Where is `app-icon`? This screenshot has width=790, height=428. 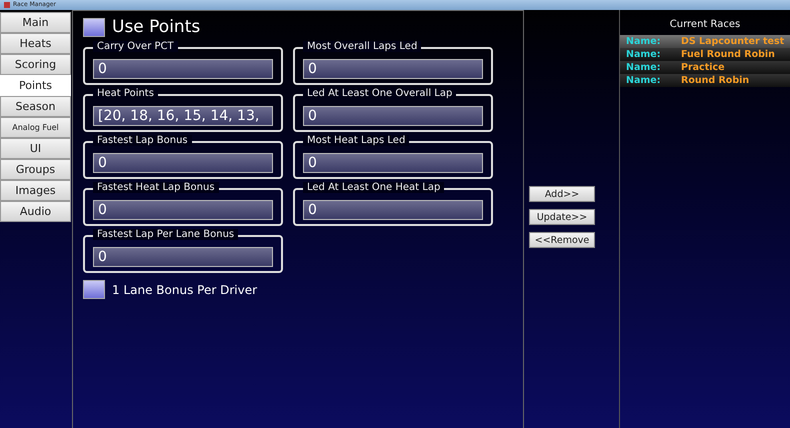
app-icon is located at coordinates (7, 5).